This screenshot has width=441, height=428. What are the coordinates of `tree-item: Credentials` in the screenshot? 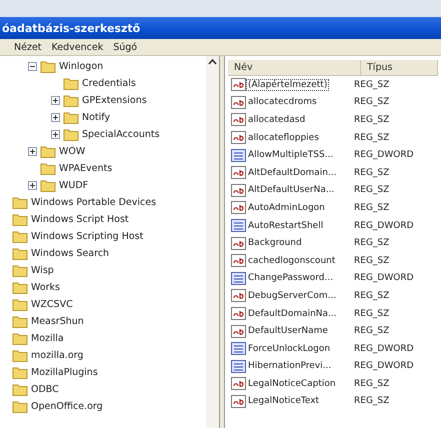 It's located at (109, 83).